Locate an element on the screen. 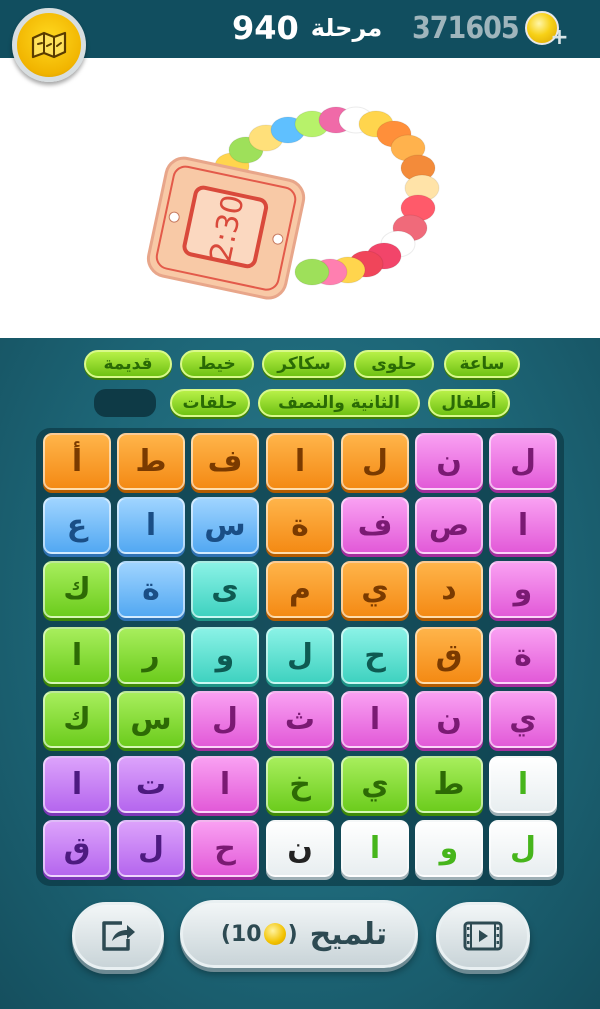 This screenshot has height=1009, width=600. letter-tile: ر is located at coordinates (151, 655).